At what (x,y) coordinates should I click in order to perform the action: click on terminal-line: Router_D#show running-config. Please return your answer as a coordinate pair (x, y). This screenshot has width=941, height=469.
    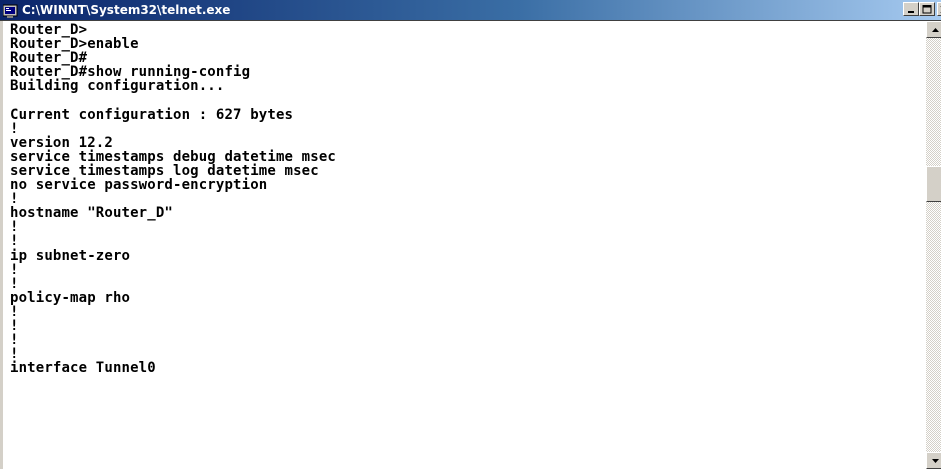
    Looking at the image, I should click on (130, 72).